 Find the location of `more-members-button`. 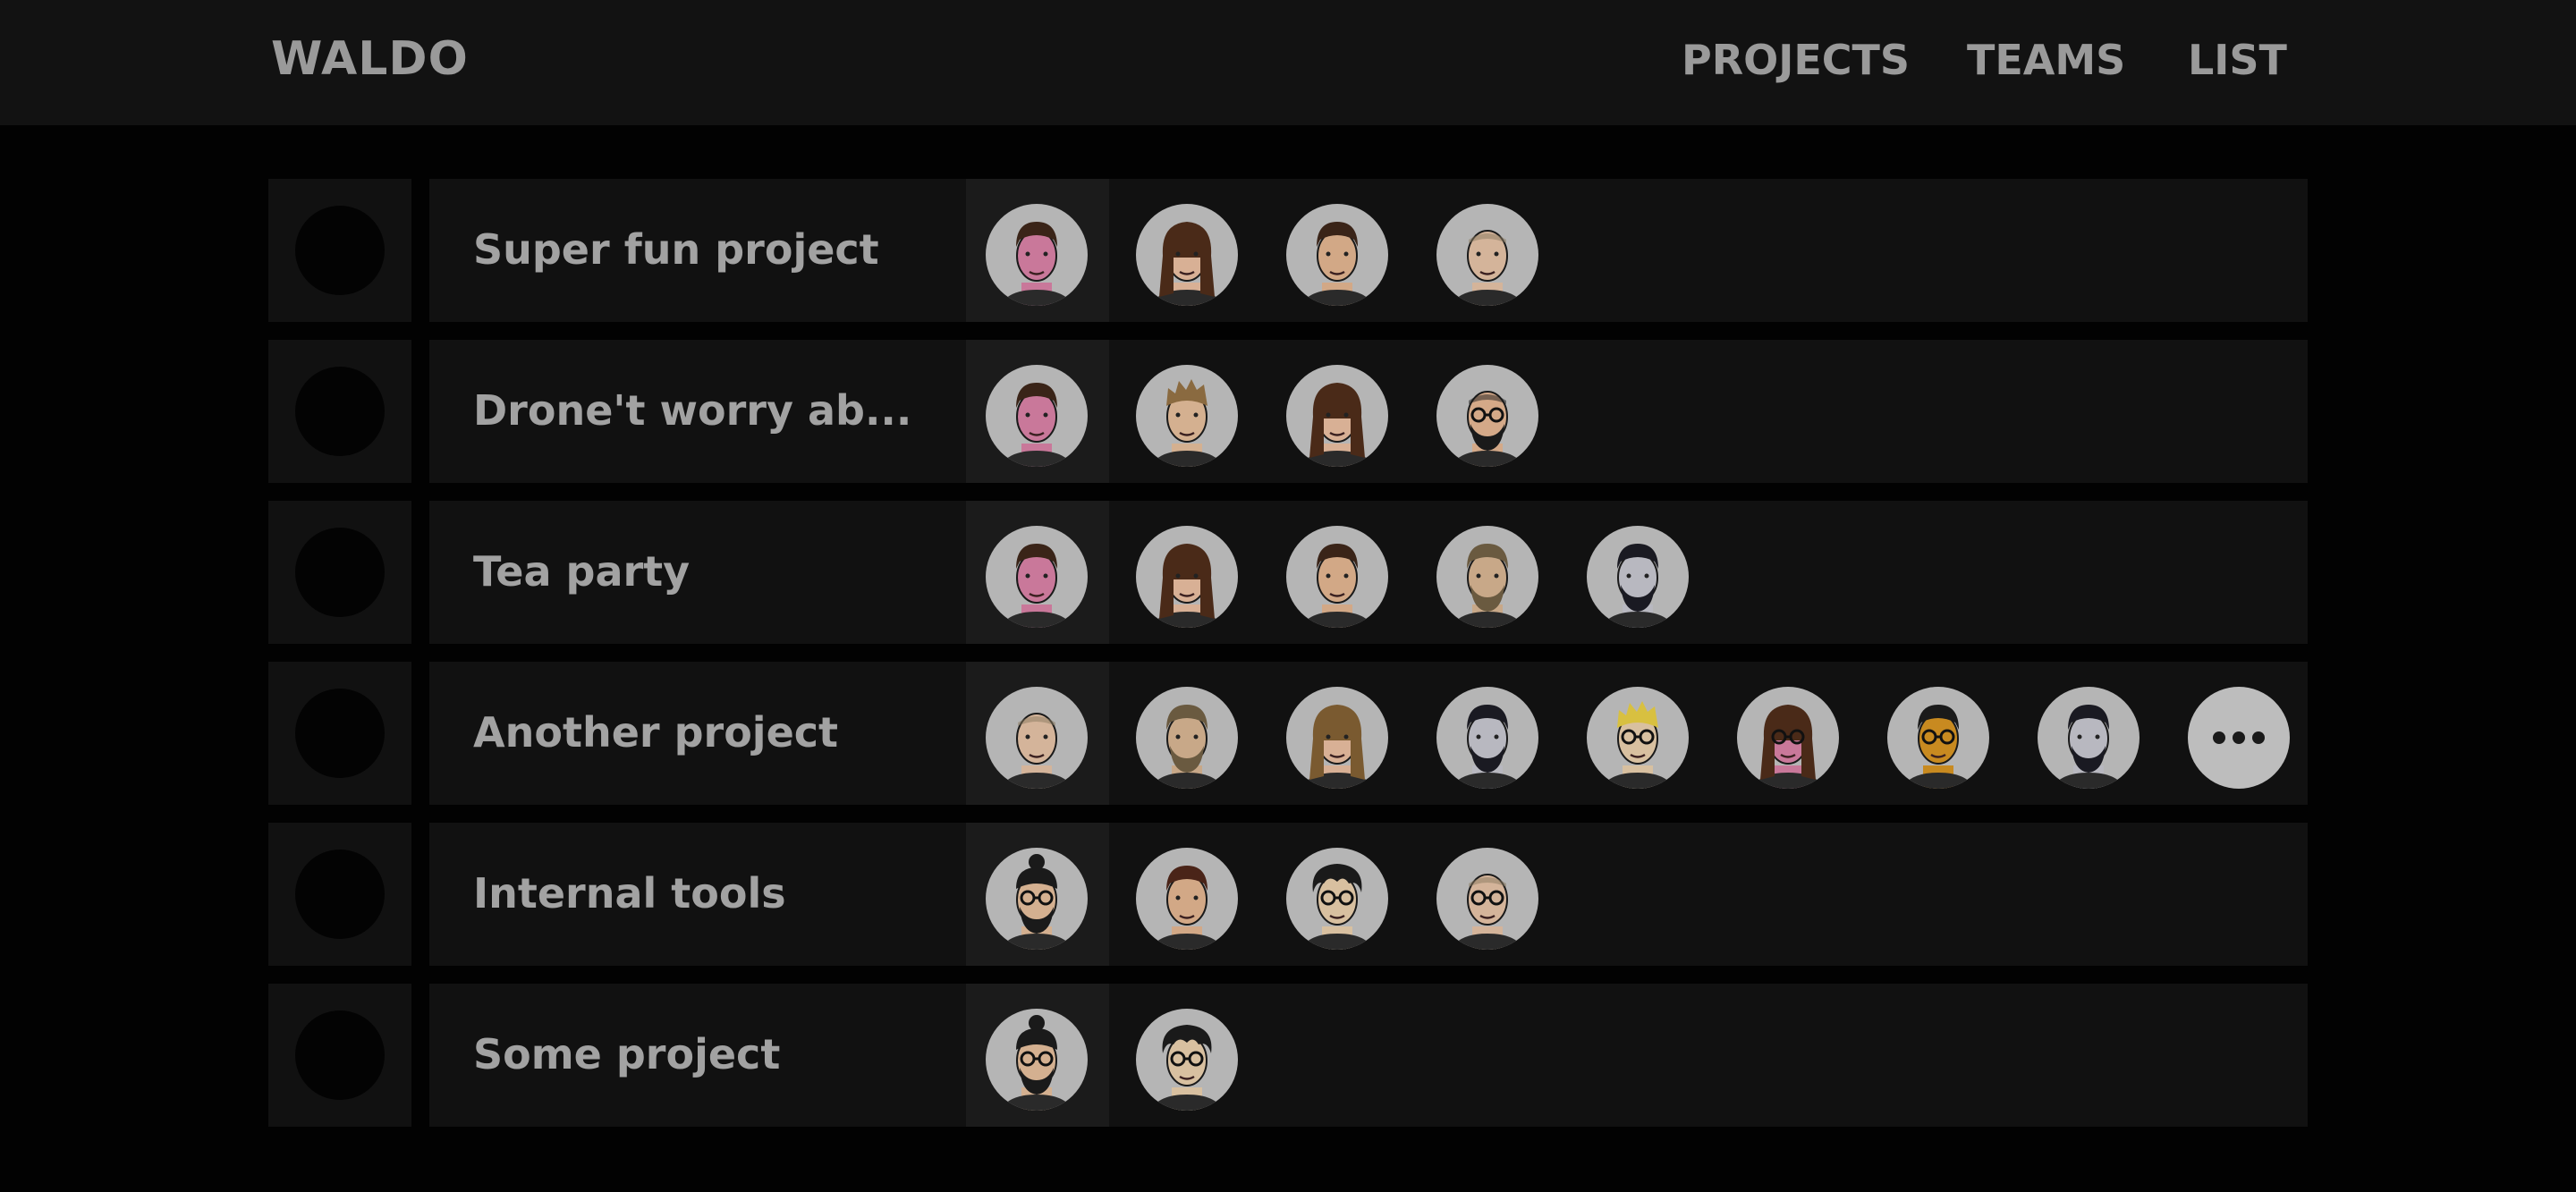

more-members-button is located at coordinates (2239, 738).